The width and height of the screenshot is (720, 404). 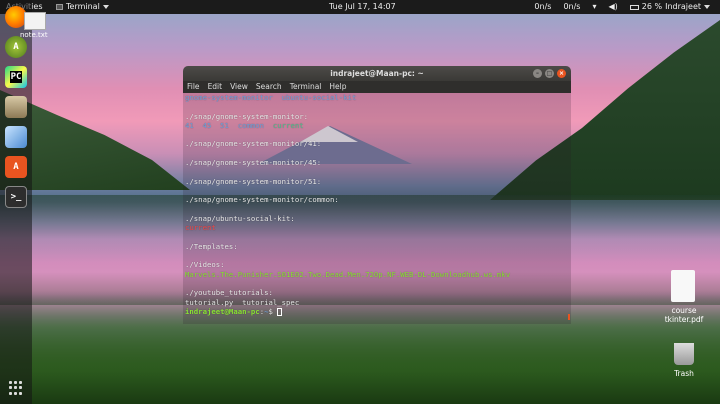 What do you see at coordinates (377, 311) in the screenshot?
I see `terminal-line: indrajeet@Maan-pc:~$` at bounding box center [377, 311].